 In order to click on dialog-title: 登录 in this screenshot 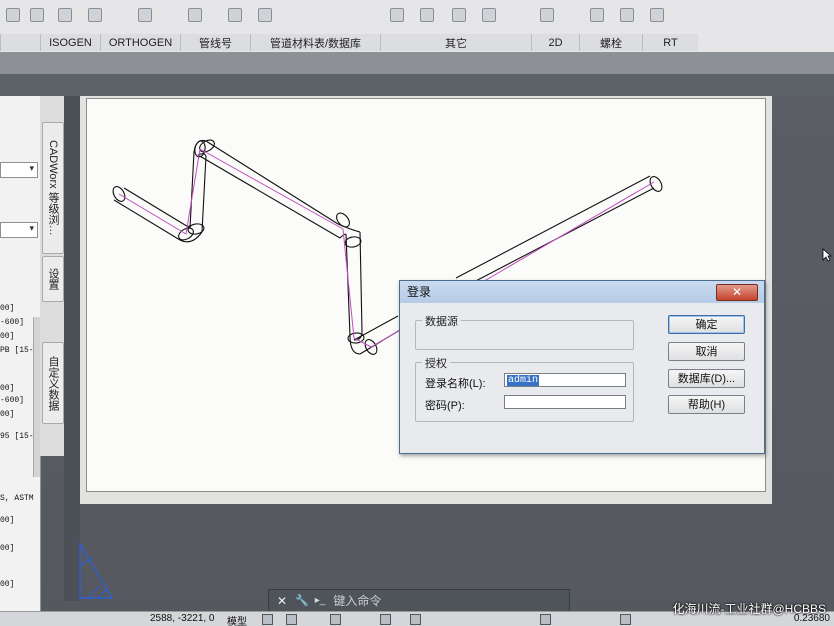, I will do `click(582, 292)`.